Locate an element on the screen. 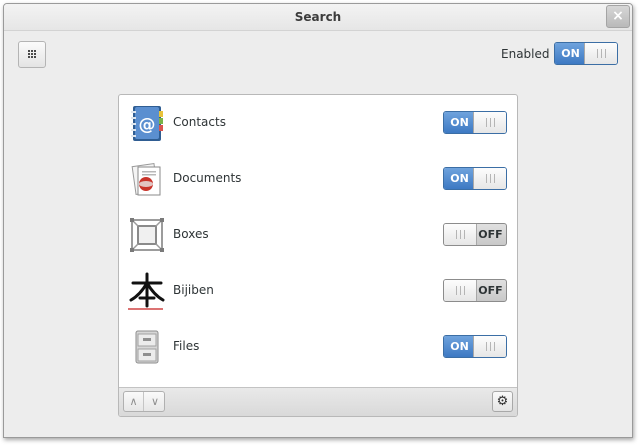  move-down-button: ∨ is located at coordinates (155, 401).